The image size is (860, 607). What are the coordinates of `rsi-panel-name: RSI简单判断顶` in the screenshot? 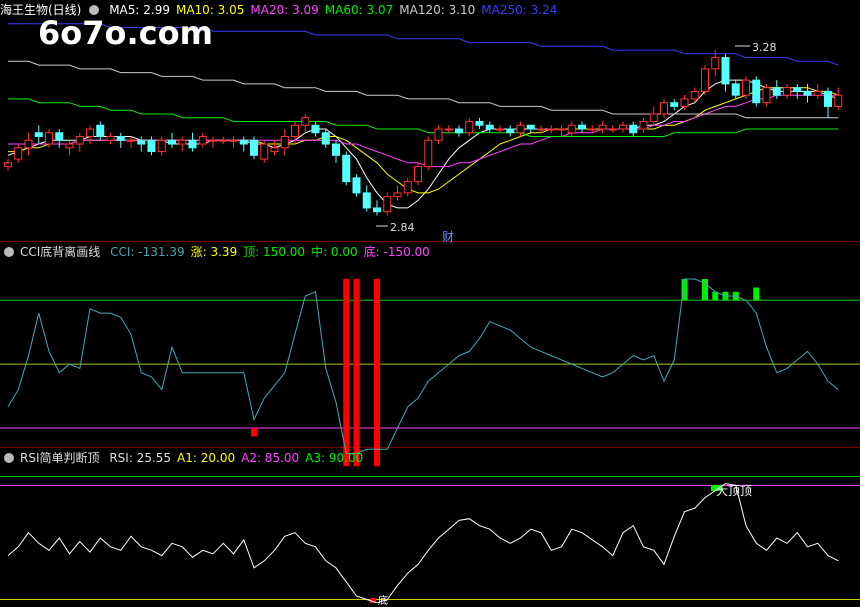 It's located at (60, 458).